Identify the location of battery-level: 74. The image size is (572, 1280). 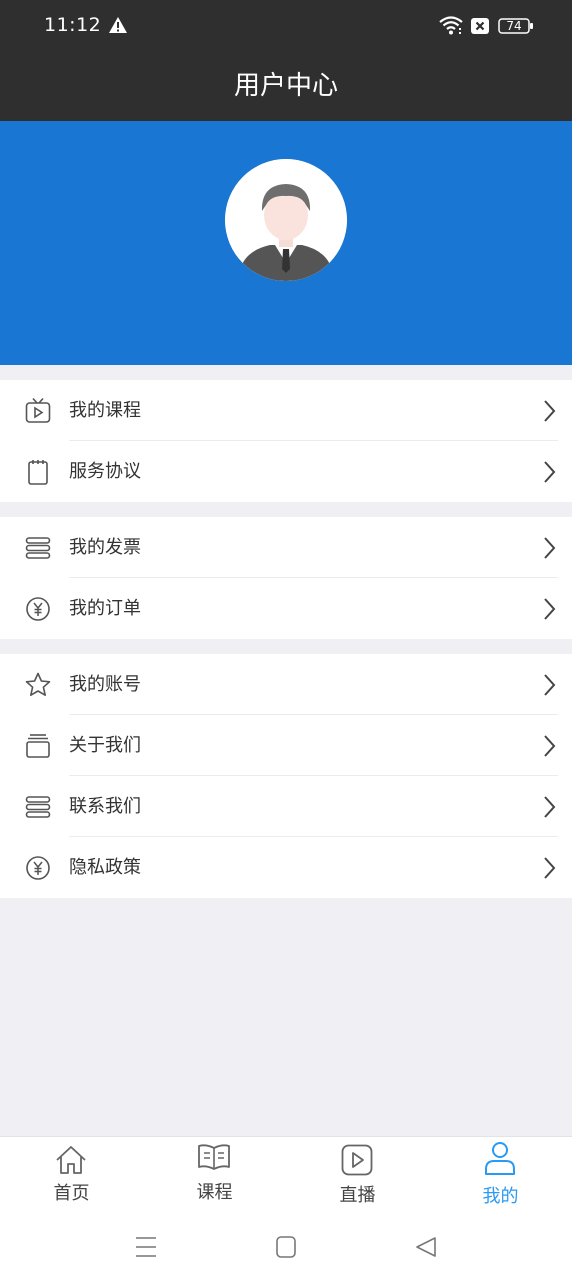
(514, 26).